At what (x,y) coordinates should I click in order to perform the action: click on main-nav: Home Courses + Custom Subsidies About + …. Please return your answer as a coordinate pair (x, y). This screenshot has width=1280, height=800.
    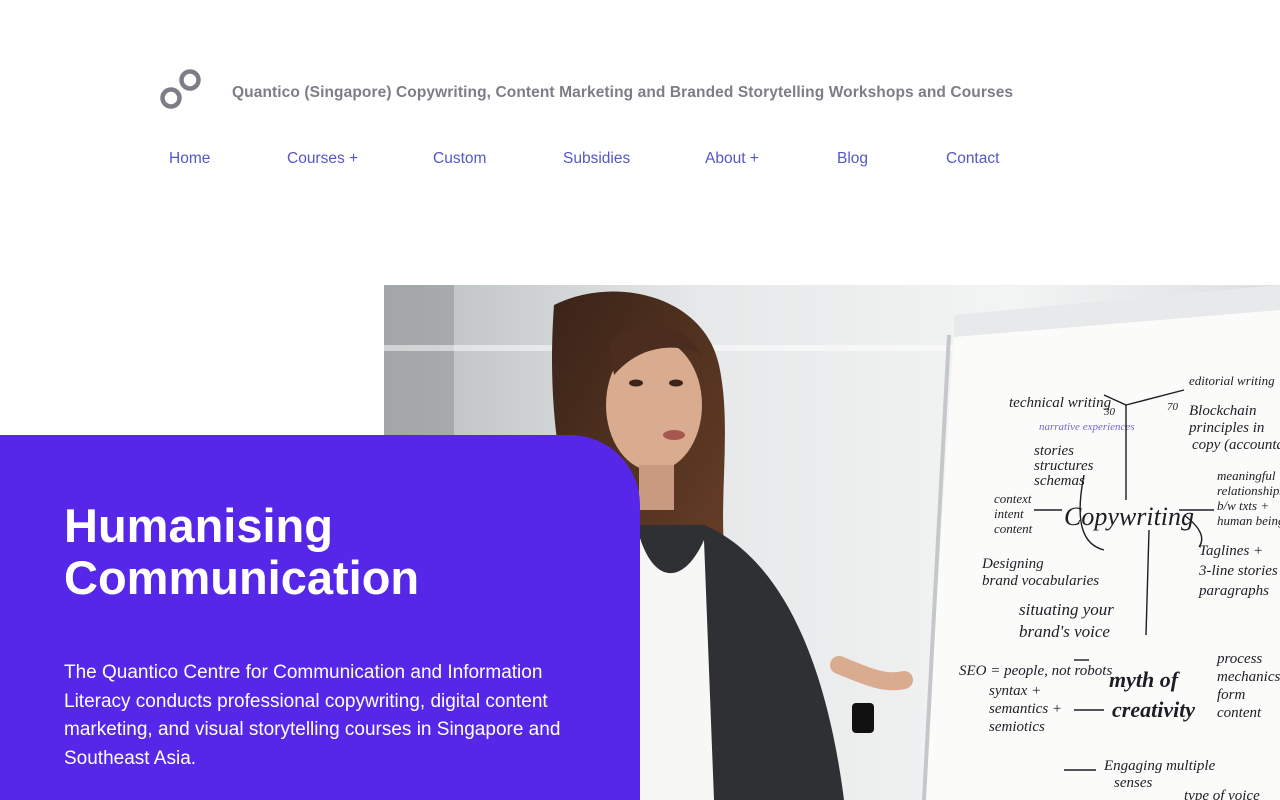
    Looking at the image, I should click on (640, 160).